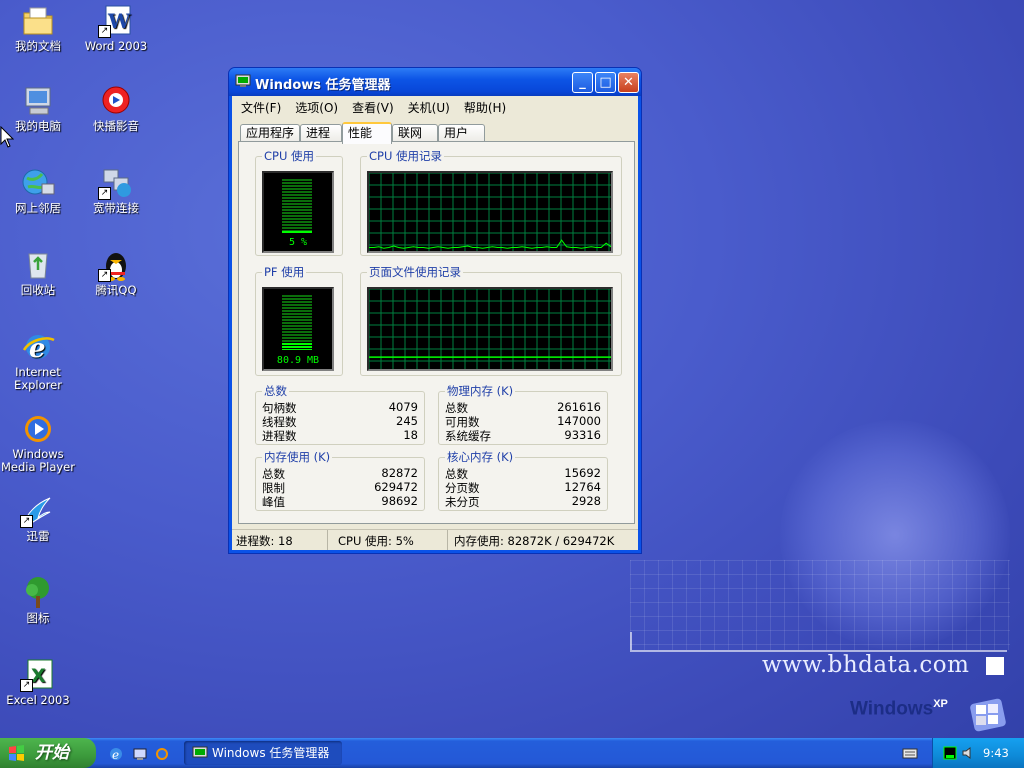  I want to click on media-quicklaunch-icon, so click(162, 754).